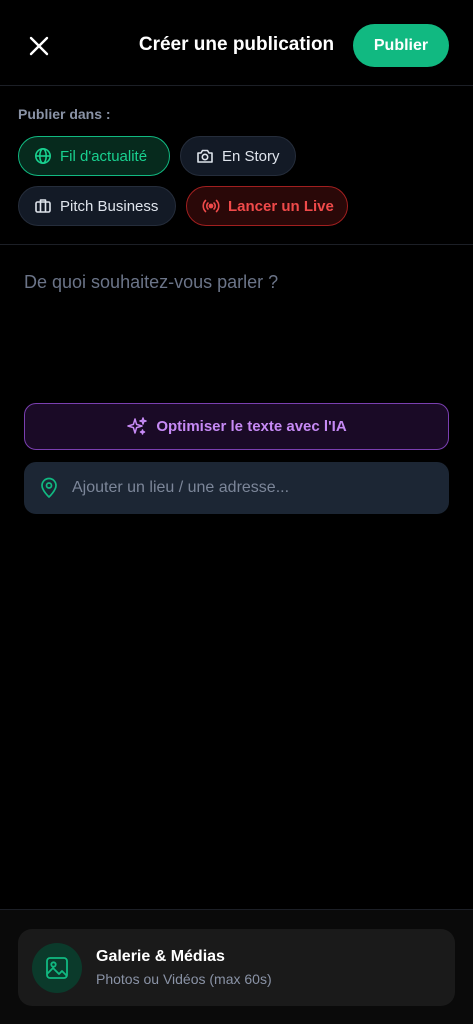 This screenshot has width=473, height=1024. What do you see at coordinates (49, 488) in the screenshot?
I see `map-pin-icon` at bounding box center [49, 488].